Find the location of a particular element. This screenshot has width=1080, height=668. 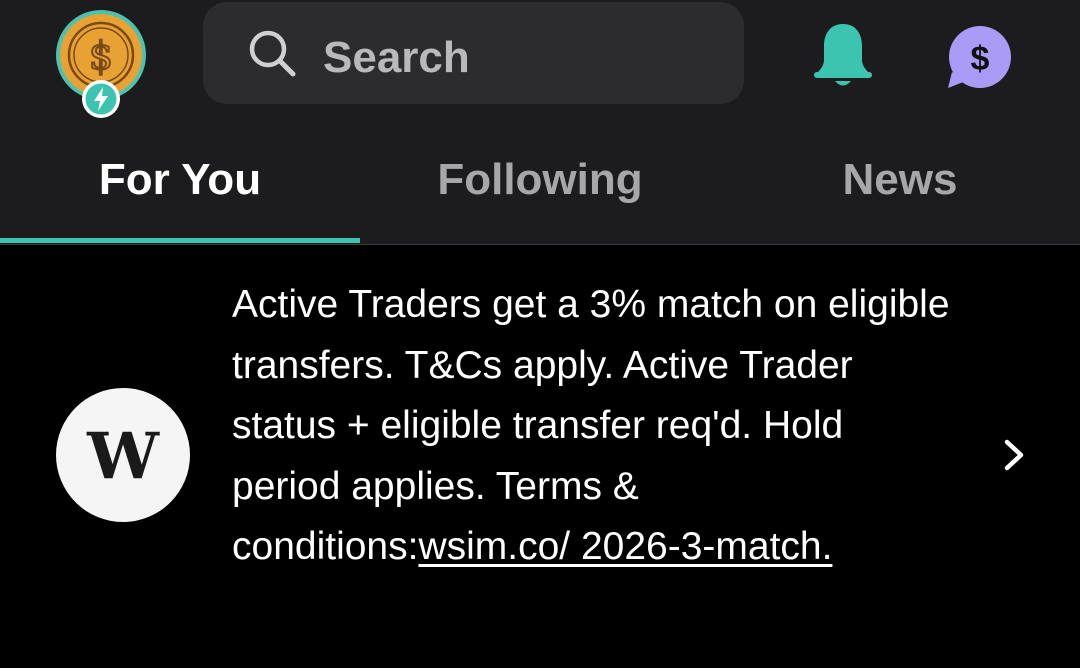

logo-w-icon: W is located at coordinates (123, 456).